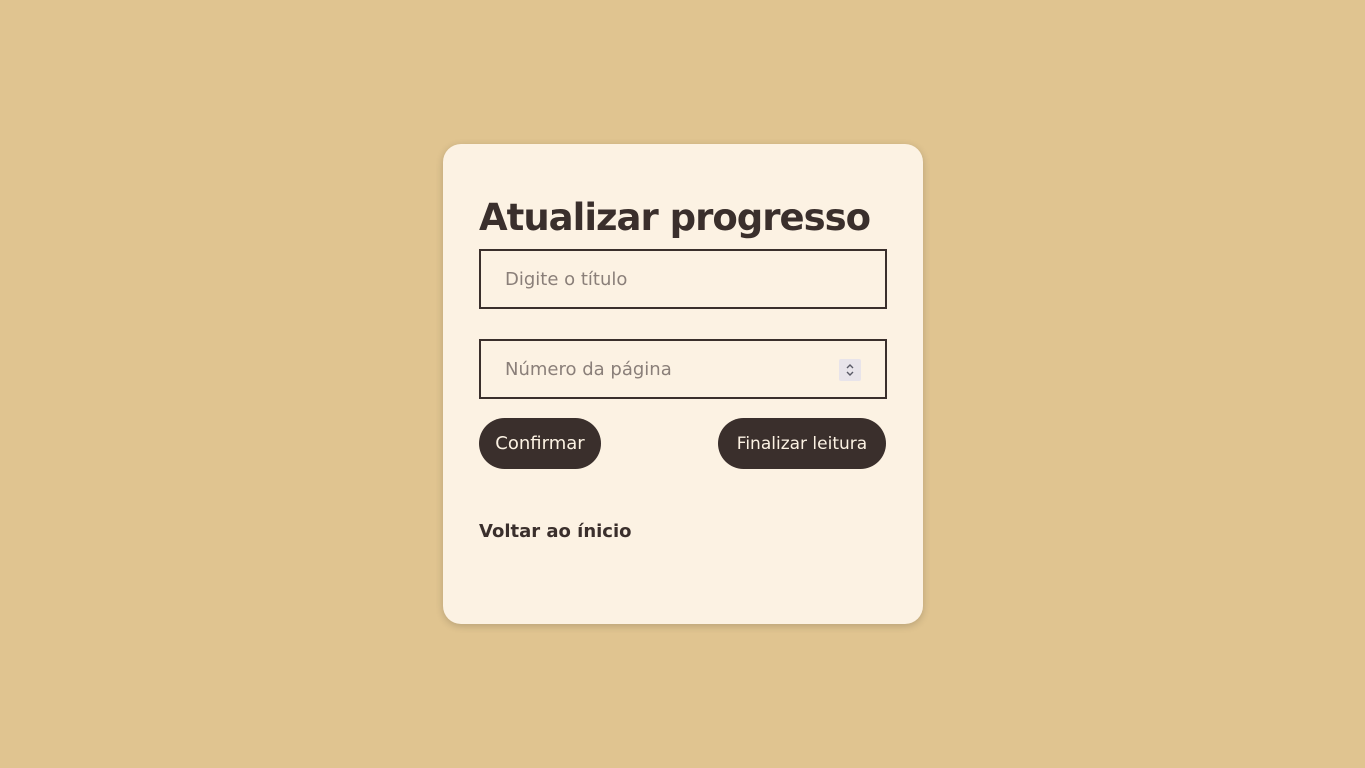 The height and width of the screenshot is (768, 1365). What do you see at coordinates (802, 443) in the screenshot?
I see `finish-reading-button: Finalizar leitura` at bounding box center [802, 443].